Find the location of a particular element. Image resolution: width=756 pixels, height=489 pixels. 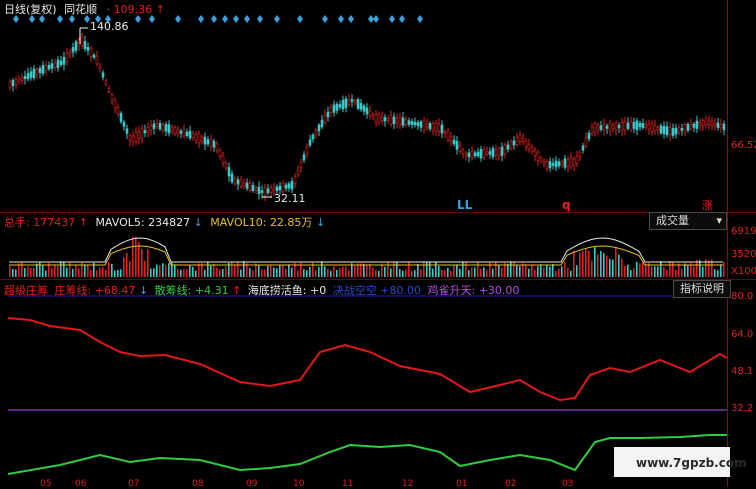

indicator-help-button: 指标说明 is located at coordinates (702, 289).